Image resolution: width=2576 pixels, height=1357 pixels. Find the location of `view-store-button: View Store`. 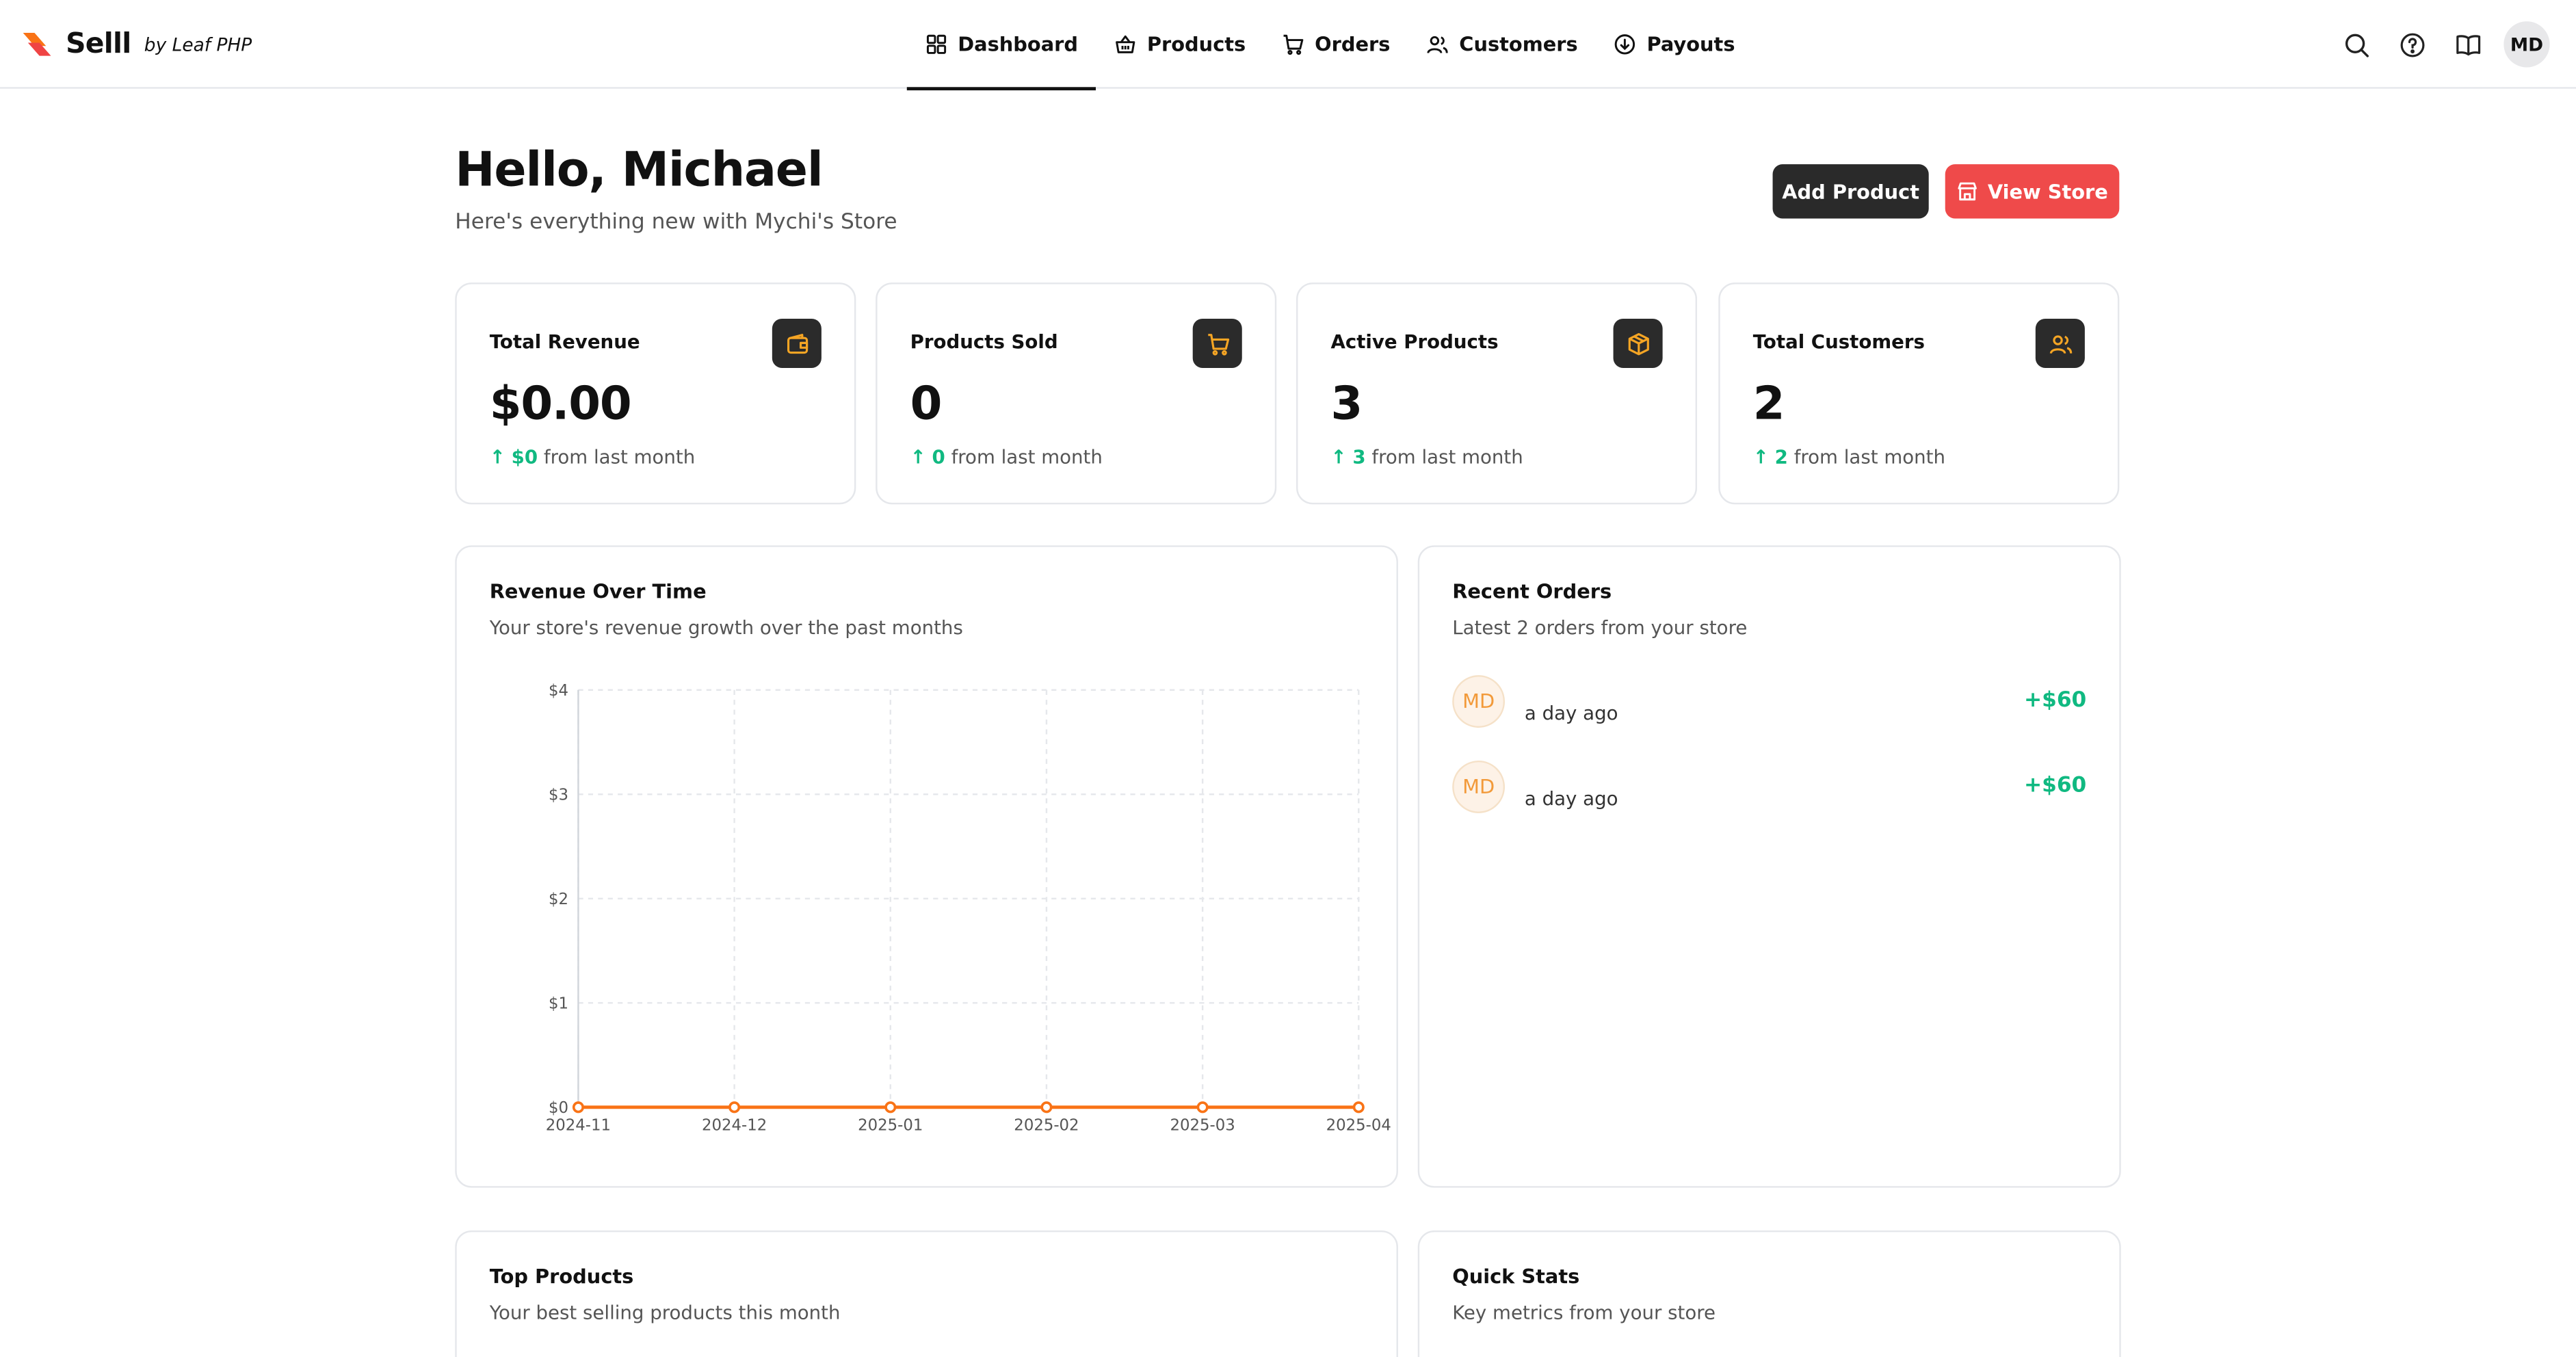

view-store-button: View Store is located at coordinates (2032, 191).